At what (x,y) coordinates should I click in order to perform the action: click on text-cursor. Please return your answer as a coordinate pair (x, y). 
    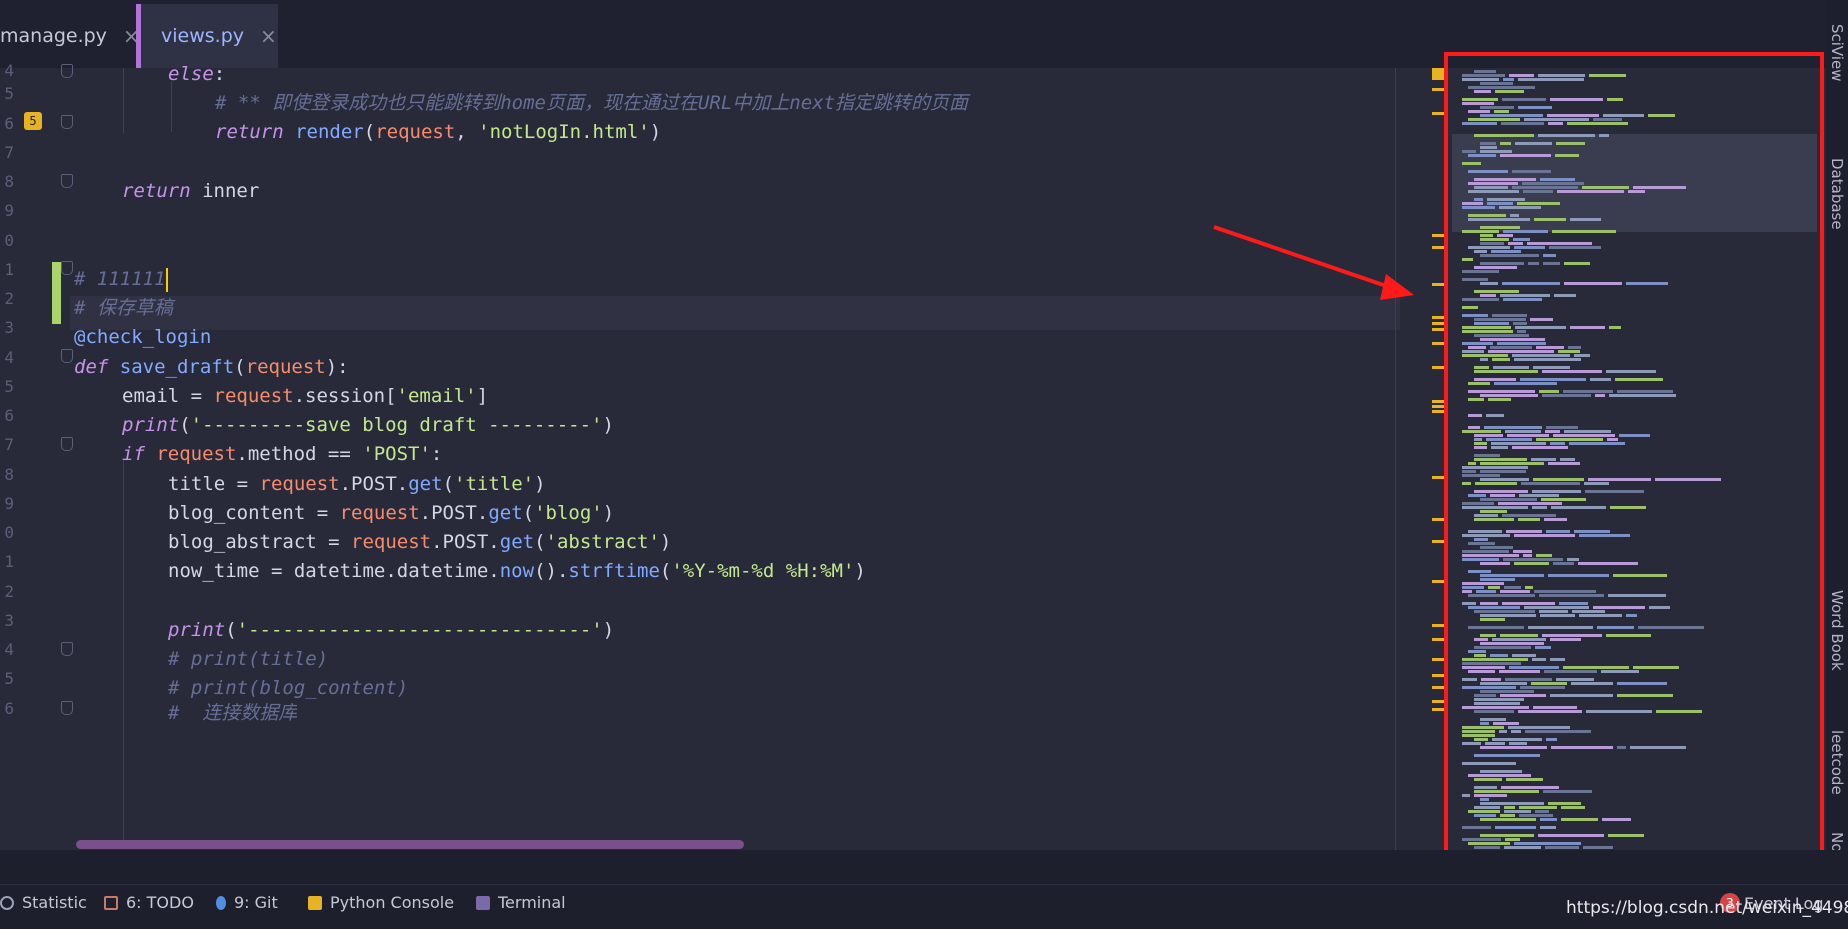
    Looking at the image, I should click on (166, 279).